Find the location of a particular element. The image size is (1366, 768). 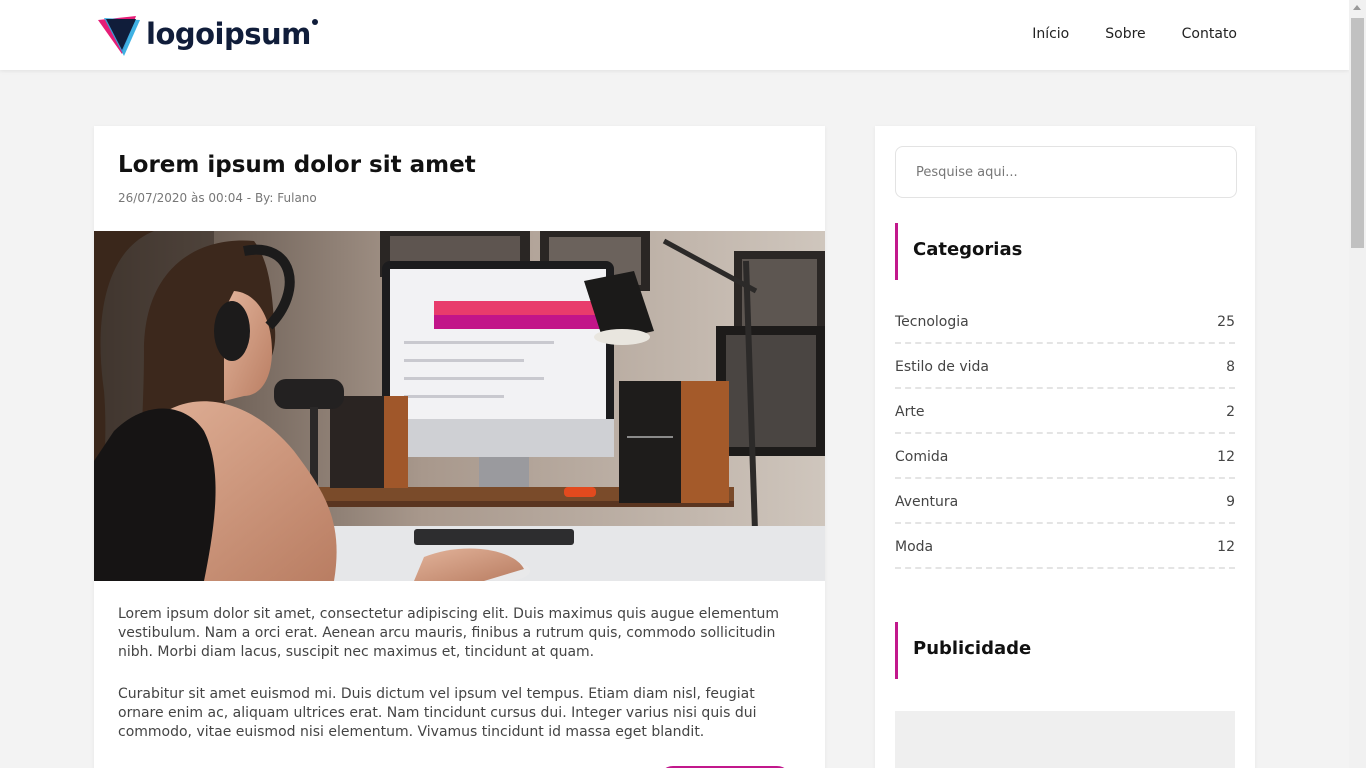

categories-title: Categorias is located at coordinates (968, 249).